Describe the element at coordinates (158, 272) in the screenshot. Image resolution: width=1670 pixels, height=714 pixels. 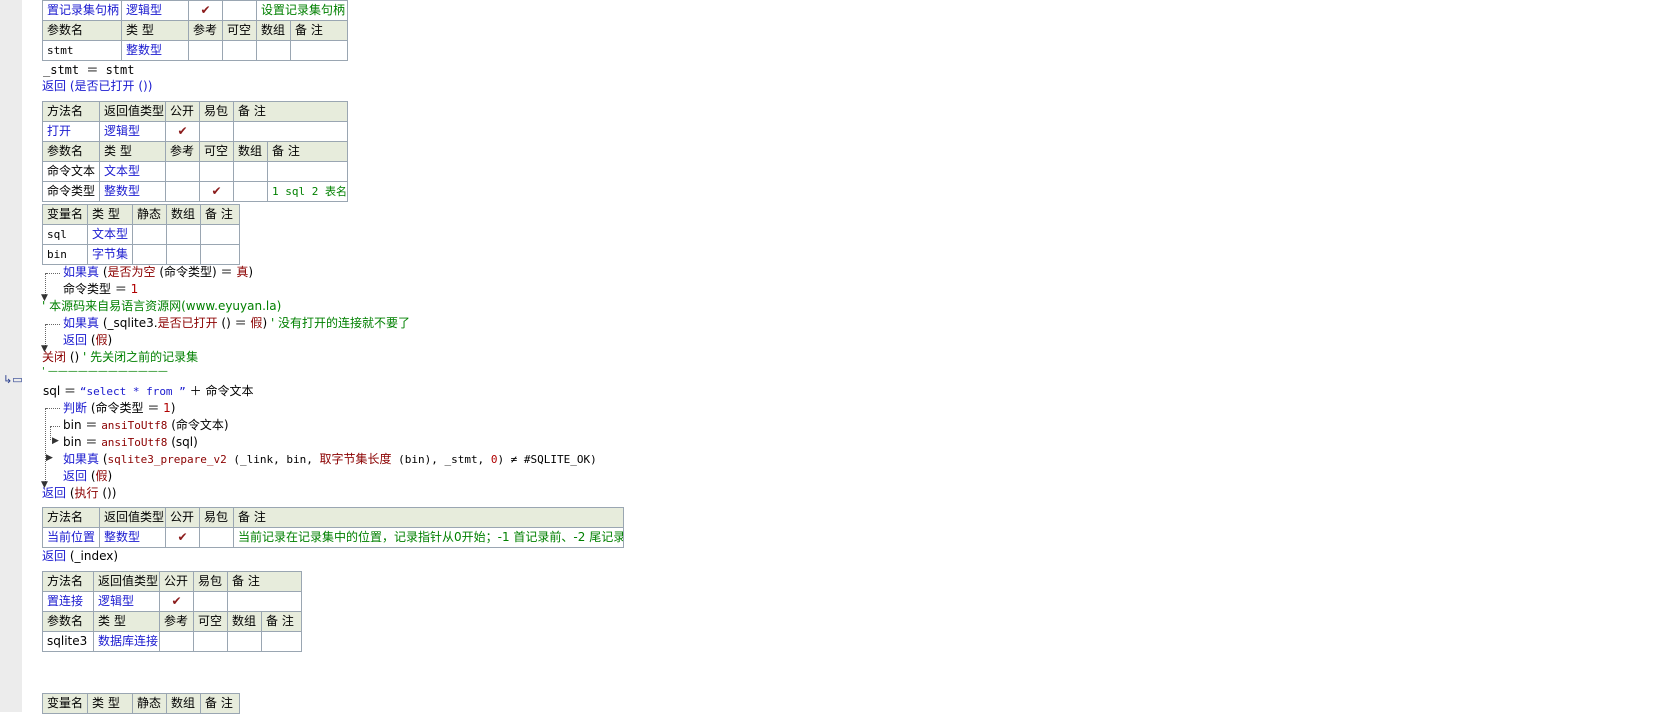
I see `code-line-if-true: 如果真 (是否为空 (命令类型) ＝ 真)` at that location.